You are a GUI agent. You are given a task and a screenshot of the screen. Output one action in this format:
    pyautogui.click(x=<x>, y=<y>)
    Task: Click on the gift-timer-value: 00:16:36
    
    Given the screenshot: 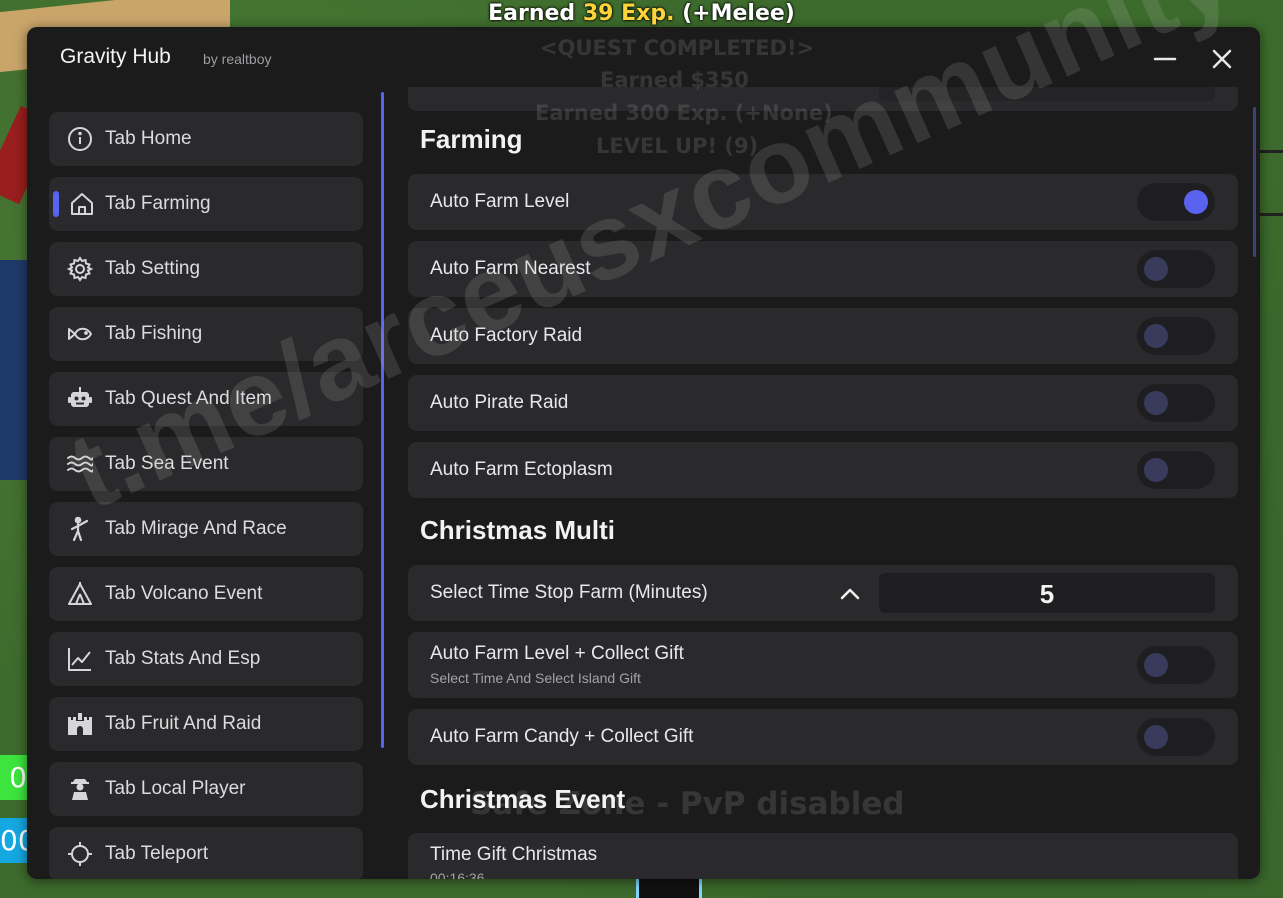 What is the action you would take?
    pyautogui.click(x=457, y=874)
    